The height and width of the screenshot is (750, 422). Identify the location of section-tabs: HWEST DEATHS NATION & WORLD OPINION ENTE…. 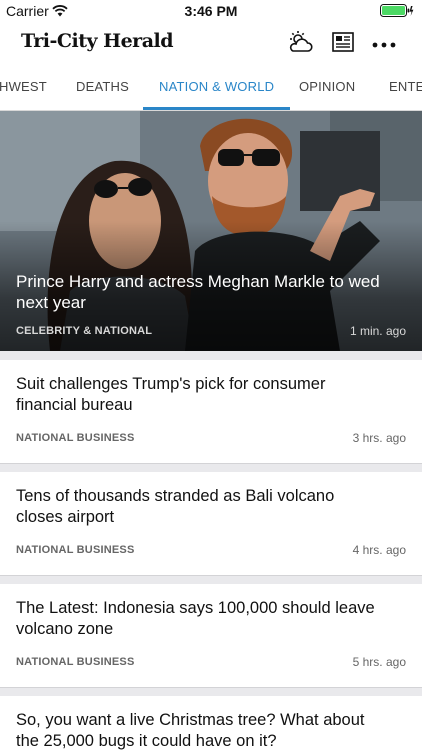
(211, 88).